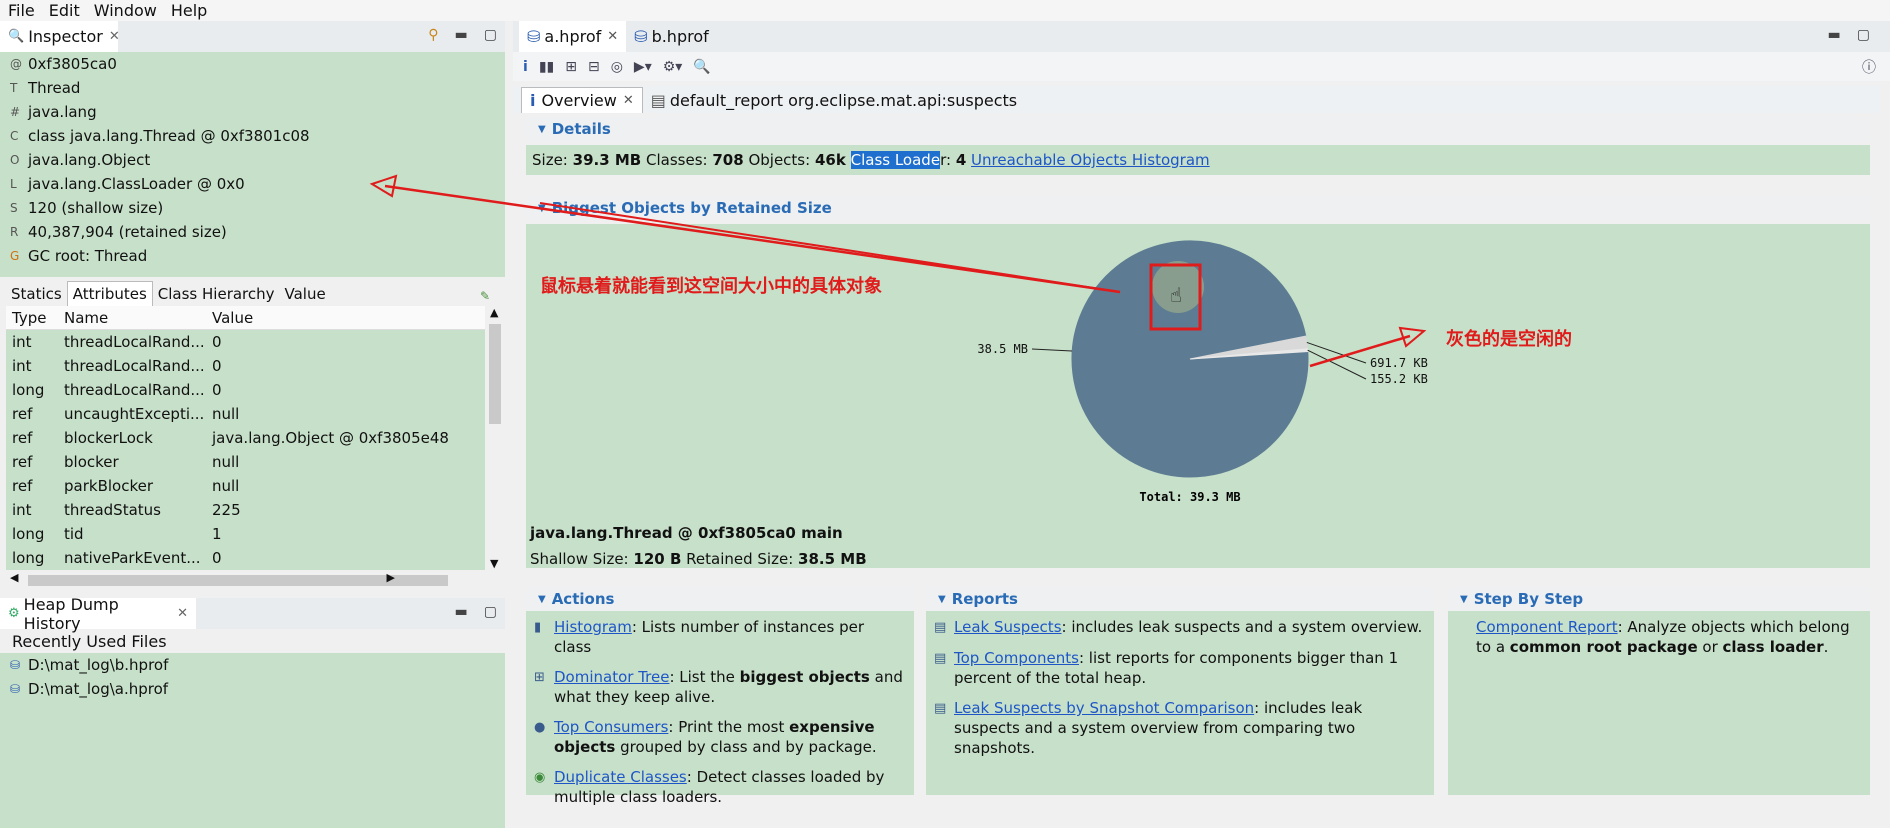  Describe the element at coordinates (573, 36) in the screenshot. I see `editor-tab-a-hprof: ⛁ a.hprof ✕` at that location.